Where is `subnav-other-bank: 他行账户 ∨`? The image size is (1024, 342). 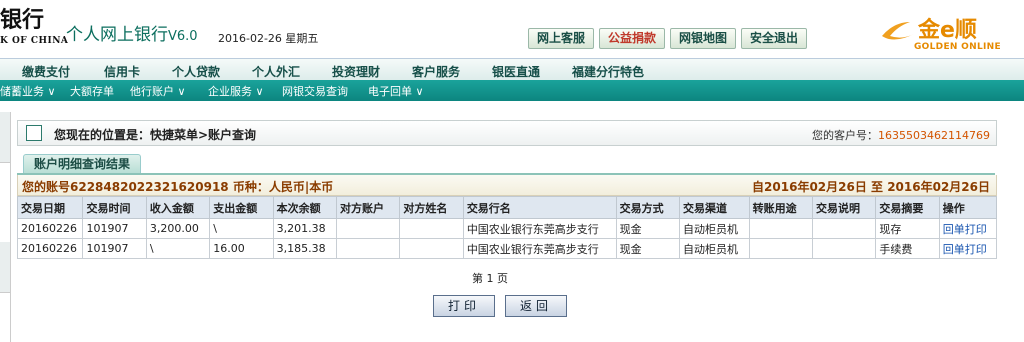
subnav-other-bank: 他行账户 ∨ is located at coordinates (158, 91).